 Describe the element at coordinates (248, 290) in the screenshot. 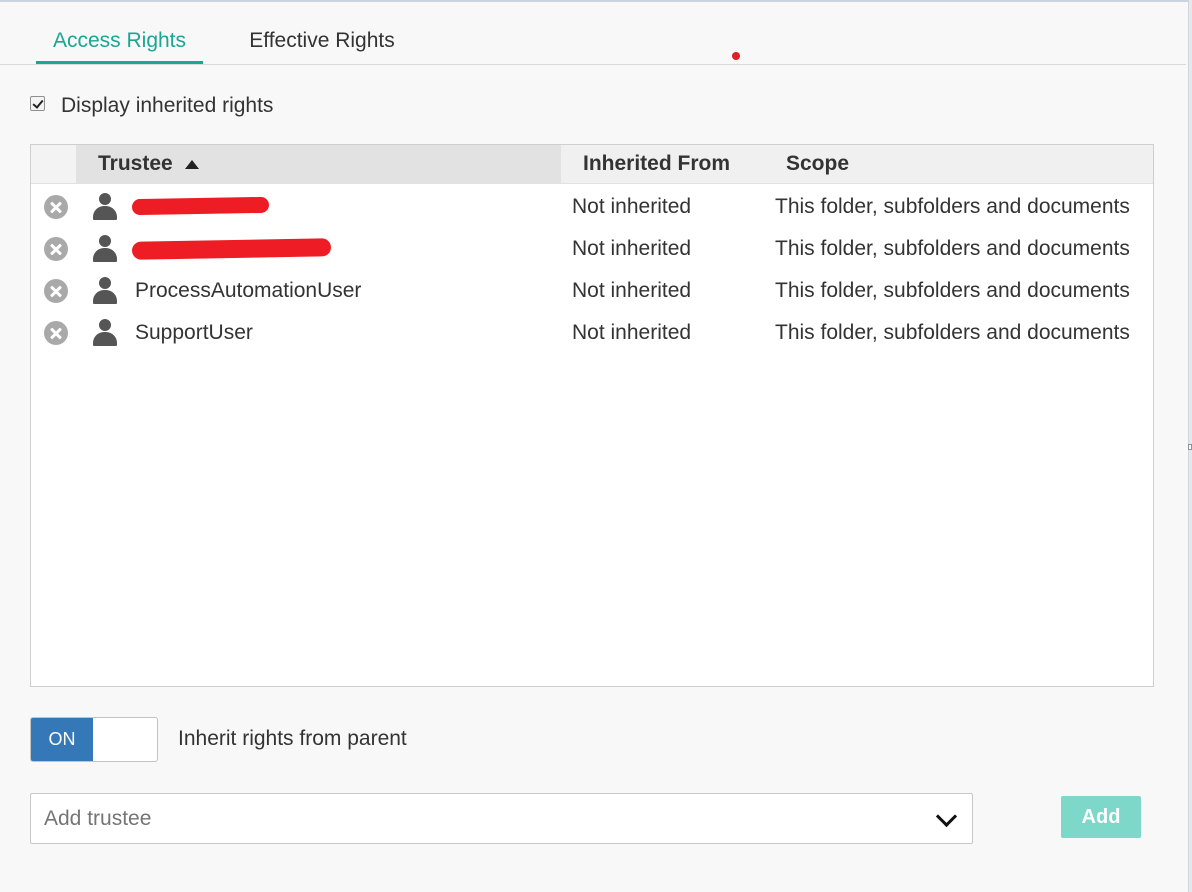

I see `trustee-name: ProcessAutomationUser` at that location.